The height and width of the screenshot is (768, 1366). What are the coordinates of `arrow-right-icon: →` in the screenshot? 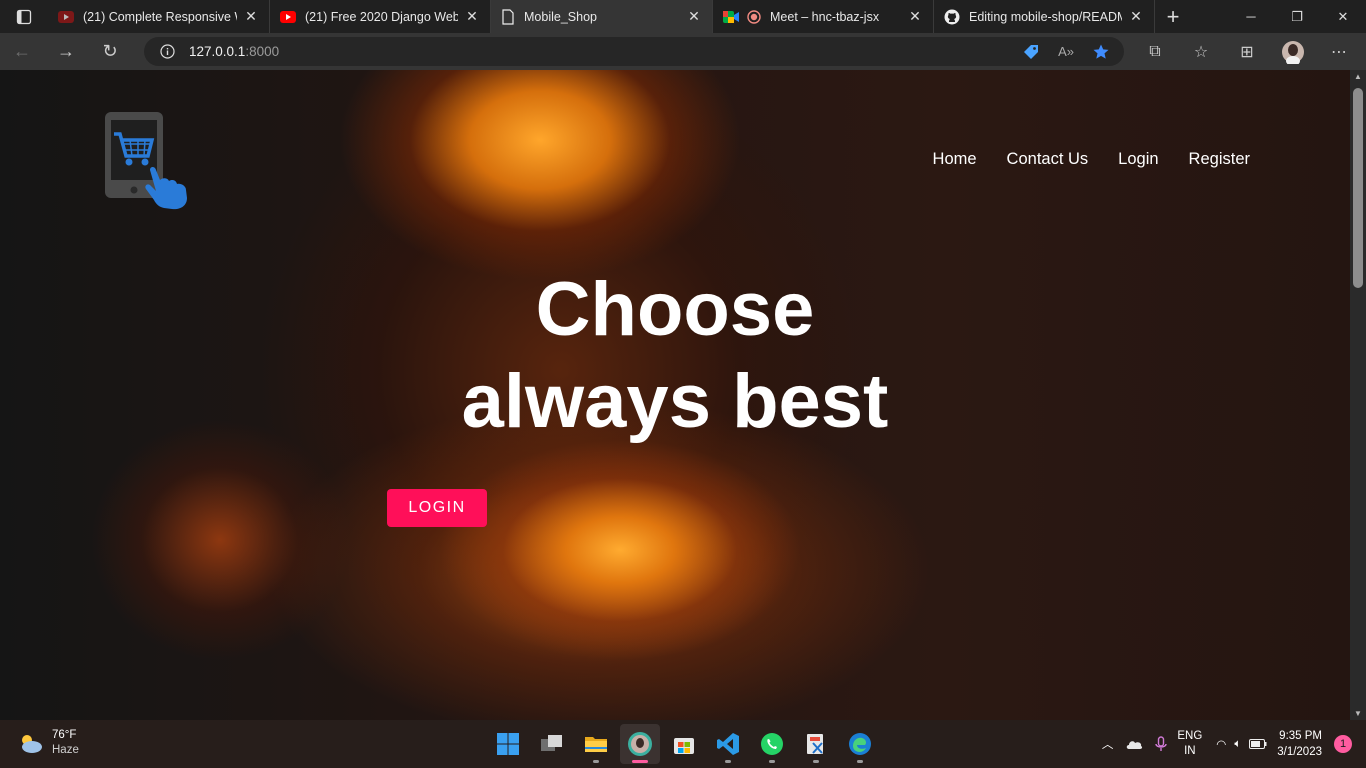 It's located at (66, 51).